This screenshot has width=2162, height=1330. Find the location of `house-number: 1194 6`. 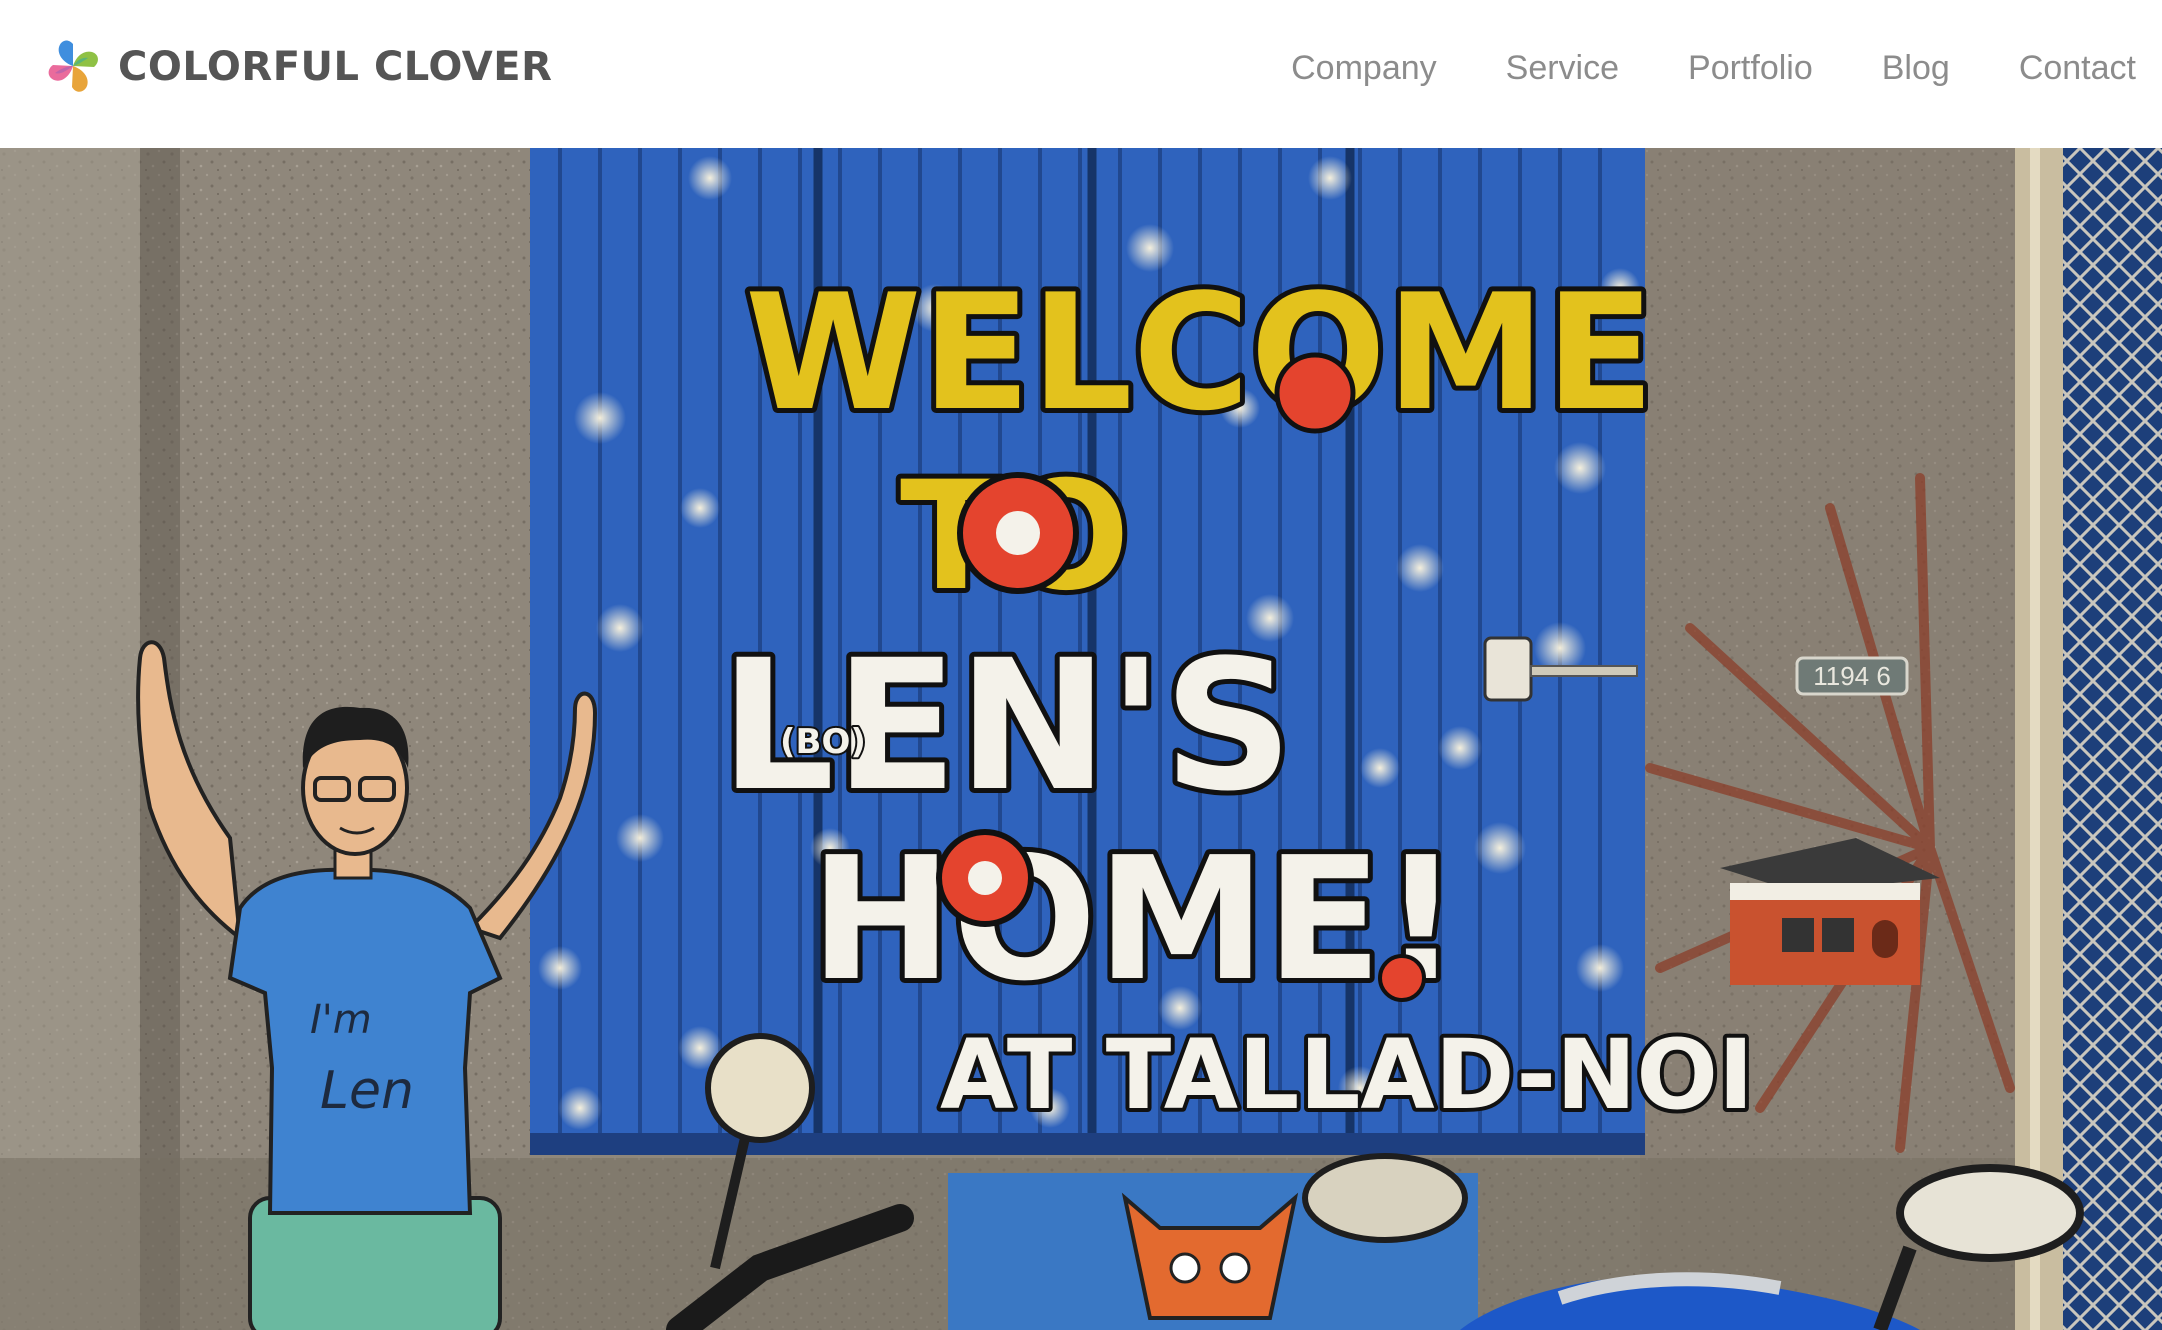

house-number: 1194 6 is located at coordinates (1852, 676).